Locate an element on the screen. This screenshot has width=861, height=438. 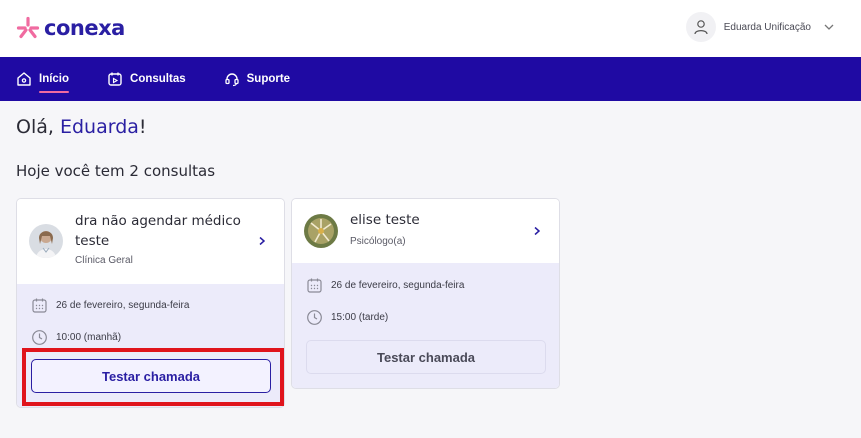
consultation-time: 15:00 (tarde) is located at coordinates (360, 317).